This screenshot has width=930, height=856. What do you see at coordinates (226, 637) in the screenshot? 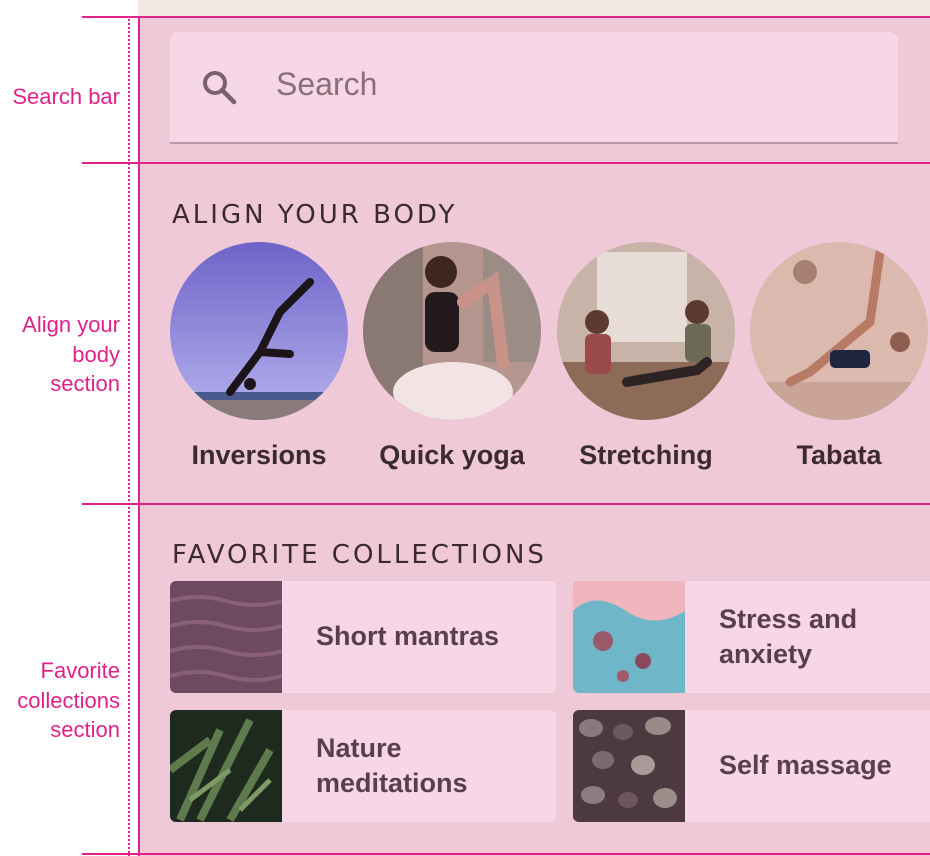
I see `short-mantras-image` at bounding box center [226, 637].